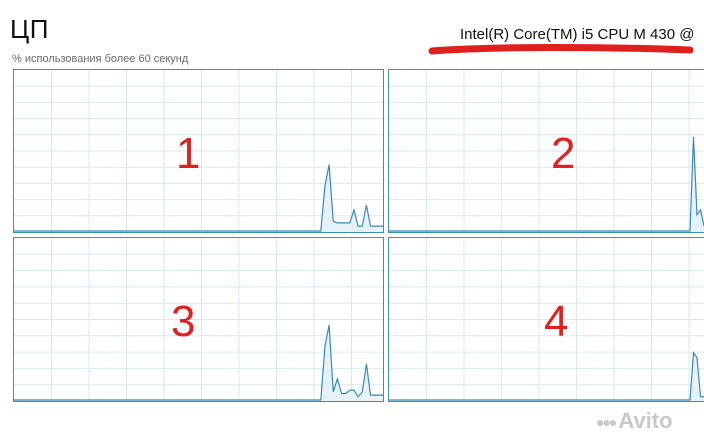 This screenshot has width=704, height=447. I want to click on avito-watermark: ●●● Avito, so click(634, 421).